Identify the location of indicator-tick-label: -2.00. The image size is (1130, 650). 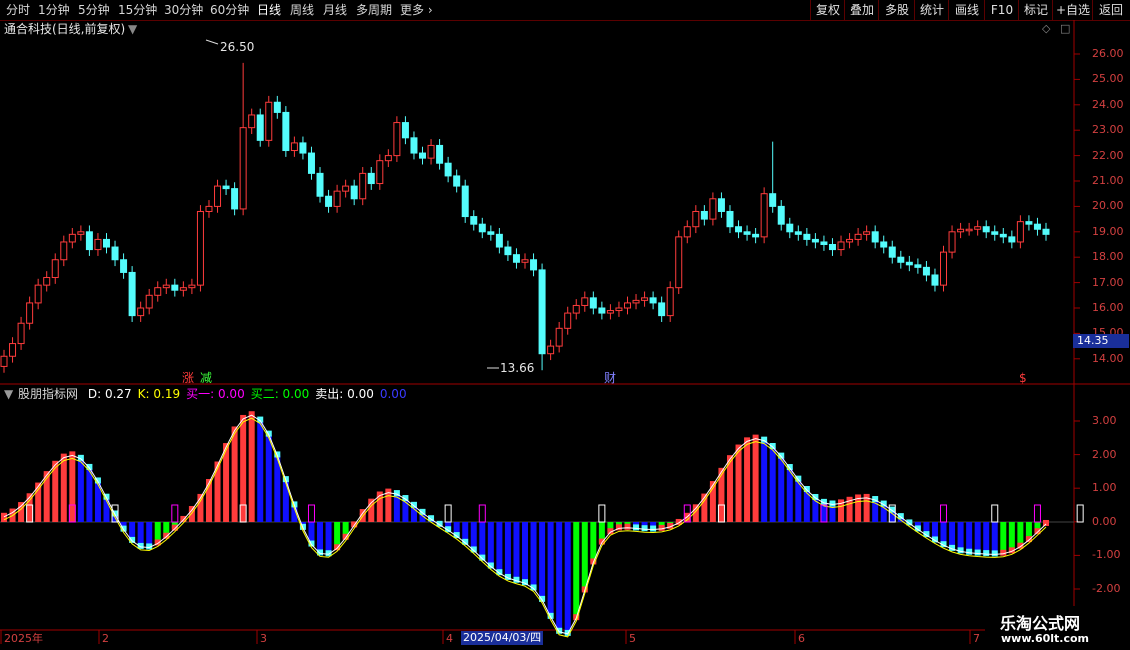
(1106, 588).